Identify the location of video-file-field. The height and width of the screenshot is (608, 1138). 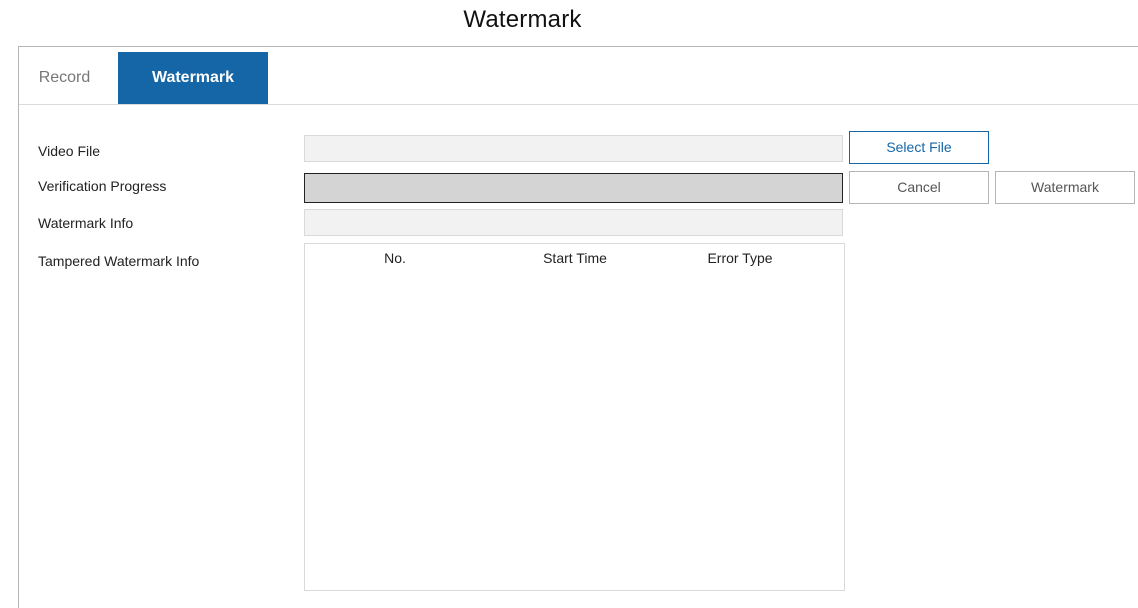
(573, 148).